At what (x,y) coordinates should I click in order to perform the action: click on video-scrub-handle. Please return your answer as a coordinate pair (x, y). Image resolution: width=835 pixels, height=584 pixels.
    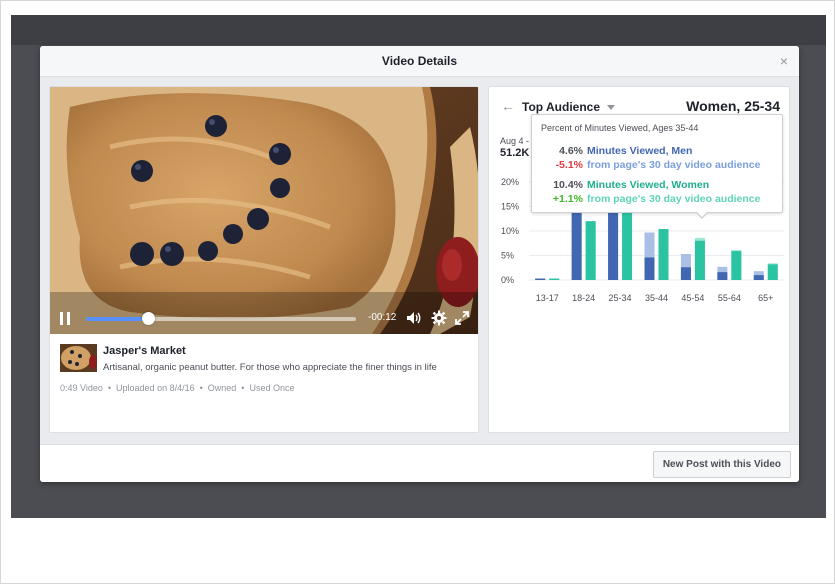
    Looking at the image, I should click on (149, 318).